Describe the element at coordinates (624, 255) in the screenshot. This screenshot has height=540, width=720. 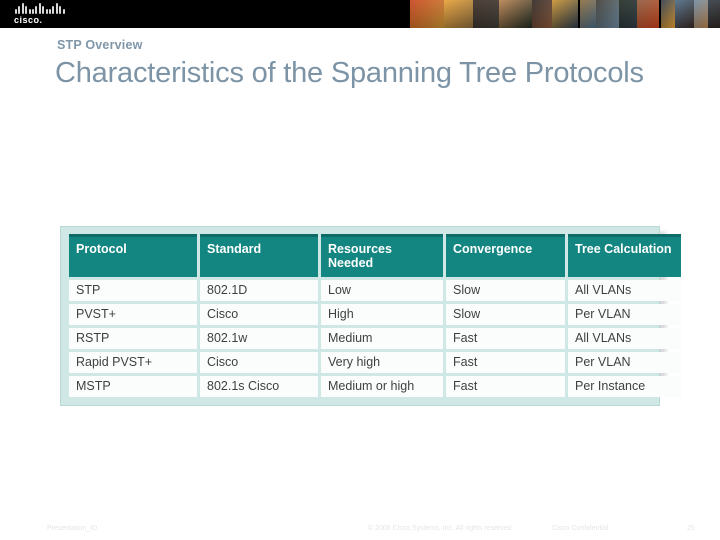
I see `table-header-cell: Tree Calculation` at that location.